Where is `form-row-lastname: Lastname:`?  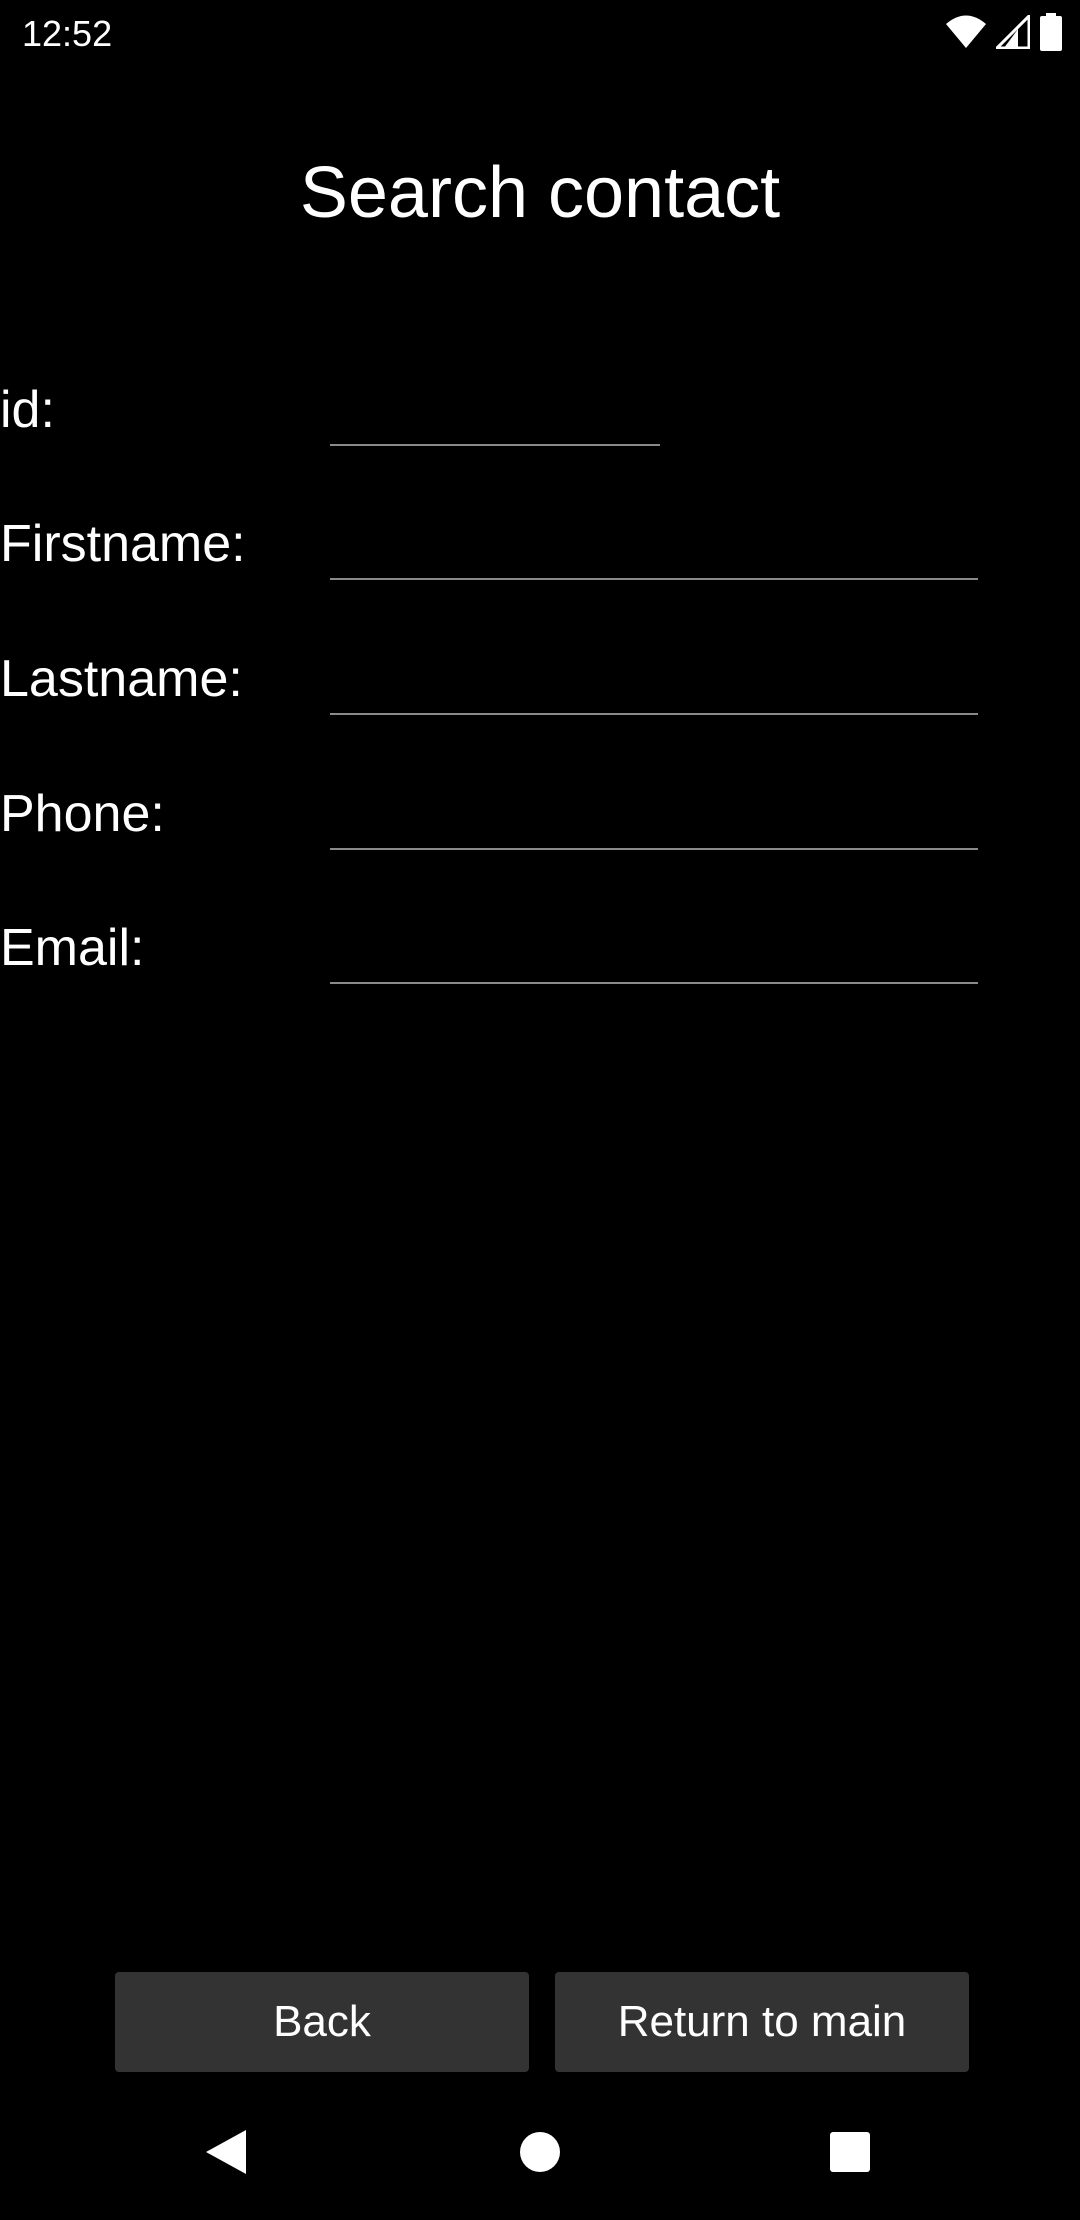 form-row-lastname: Lastname: is located at coordinates (540, 707).